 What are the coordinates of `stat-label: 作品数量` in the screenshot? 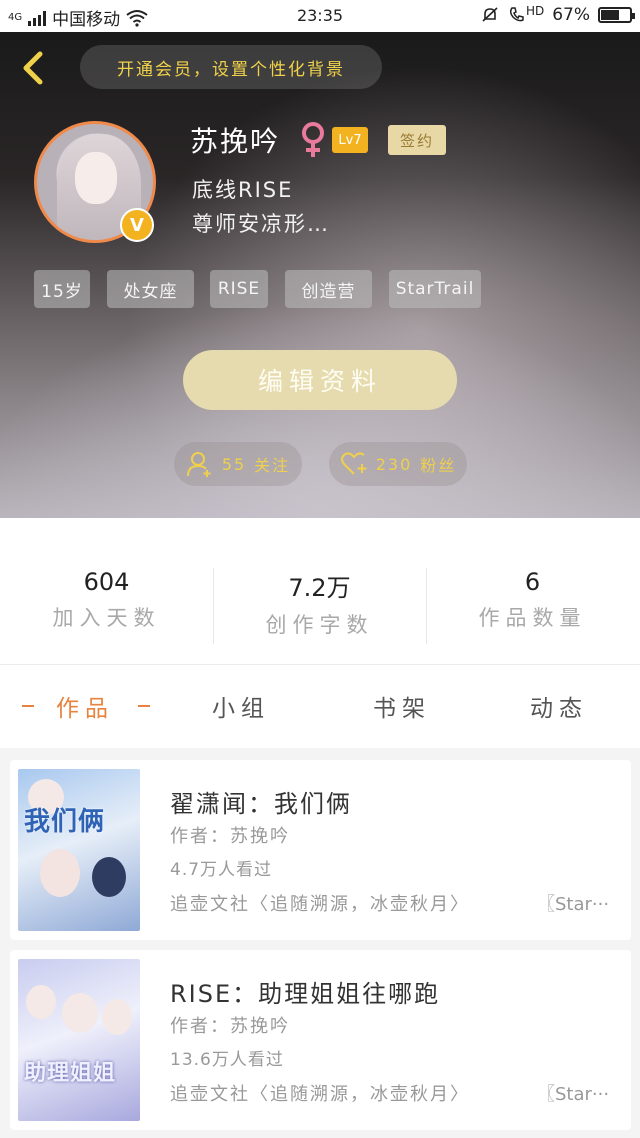 It's located at (532, 618).